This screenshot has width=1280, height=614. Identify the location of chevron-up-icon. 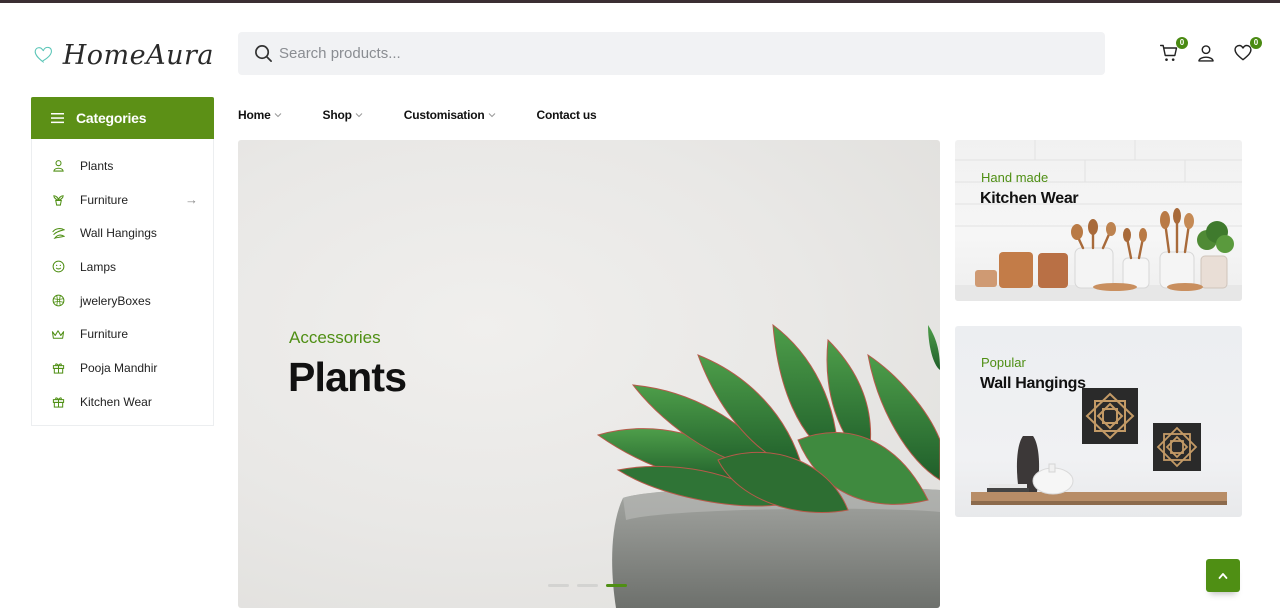
(1223, 575).